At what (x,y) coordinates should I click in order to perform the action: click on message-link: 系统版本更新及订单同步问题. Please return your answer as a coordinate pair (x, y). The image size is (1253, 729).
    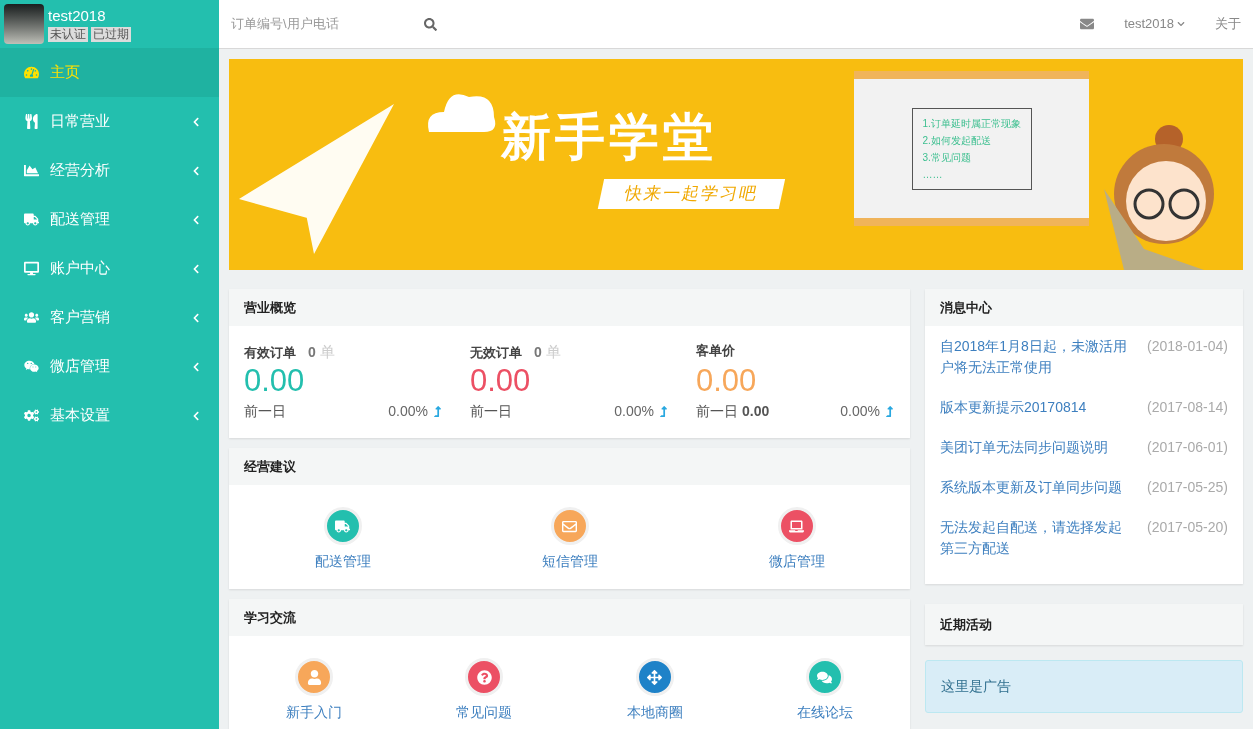
    Looking at the image, I should click on (1036, 487).